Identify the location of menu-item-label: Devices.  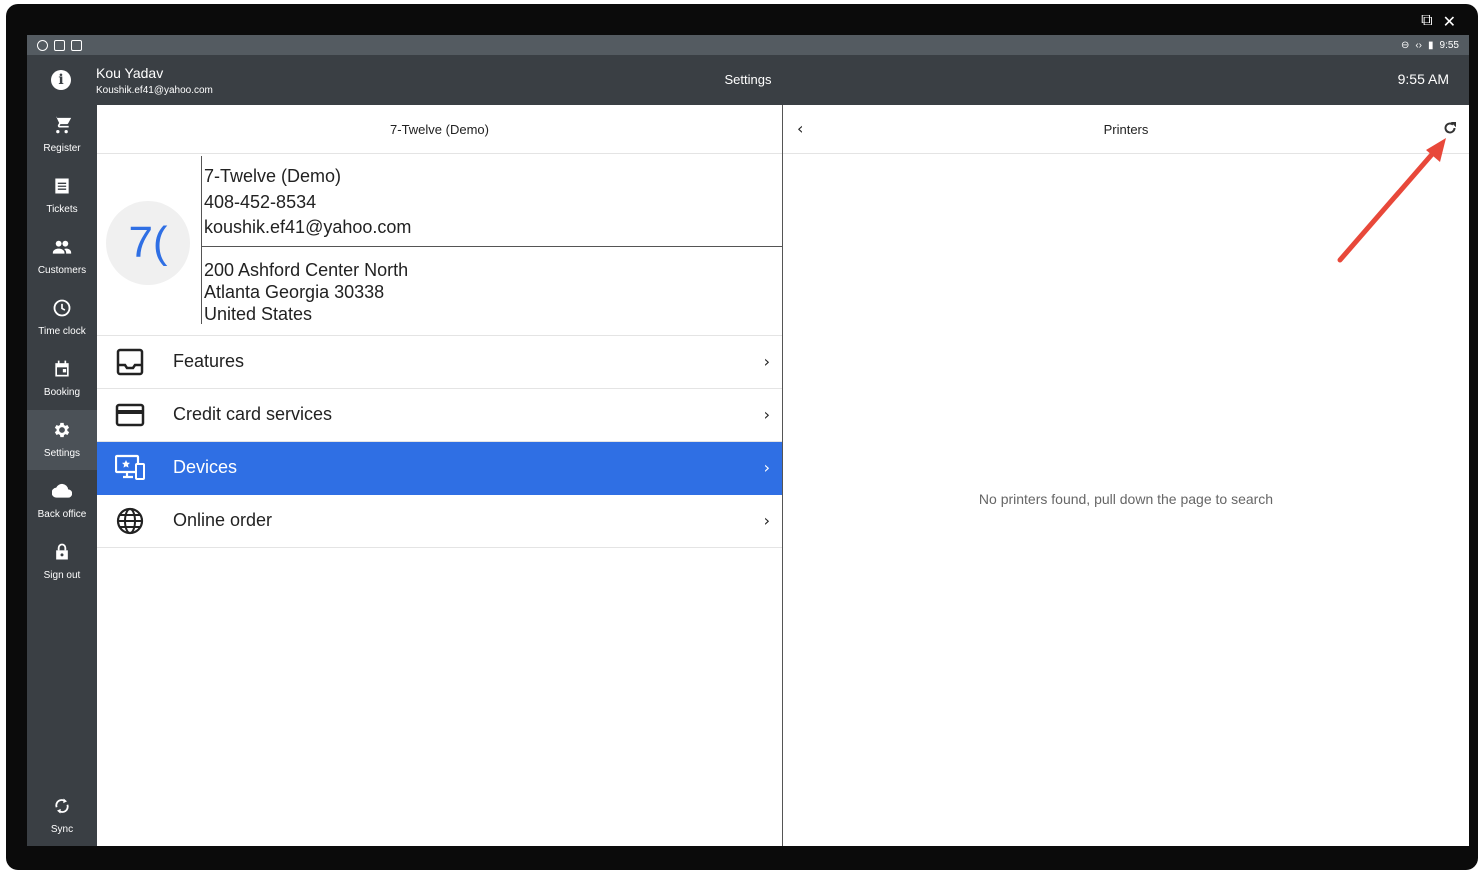
(205, 467).